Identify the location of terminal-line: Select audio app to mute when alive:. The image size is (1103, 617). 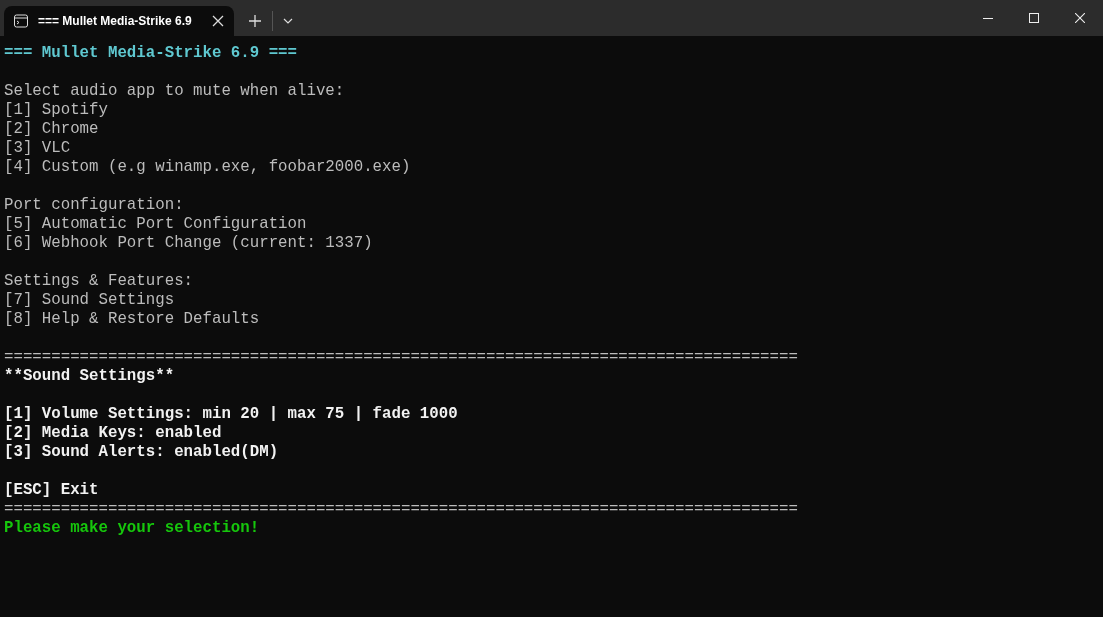
(174, 91).